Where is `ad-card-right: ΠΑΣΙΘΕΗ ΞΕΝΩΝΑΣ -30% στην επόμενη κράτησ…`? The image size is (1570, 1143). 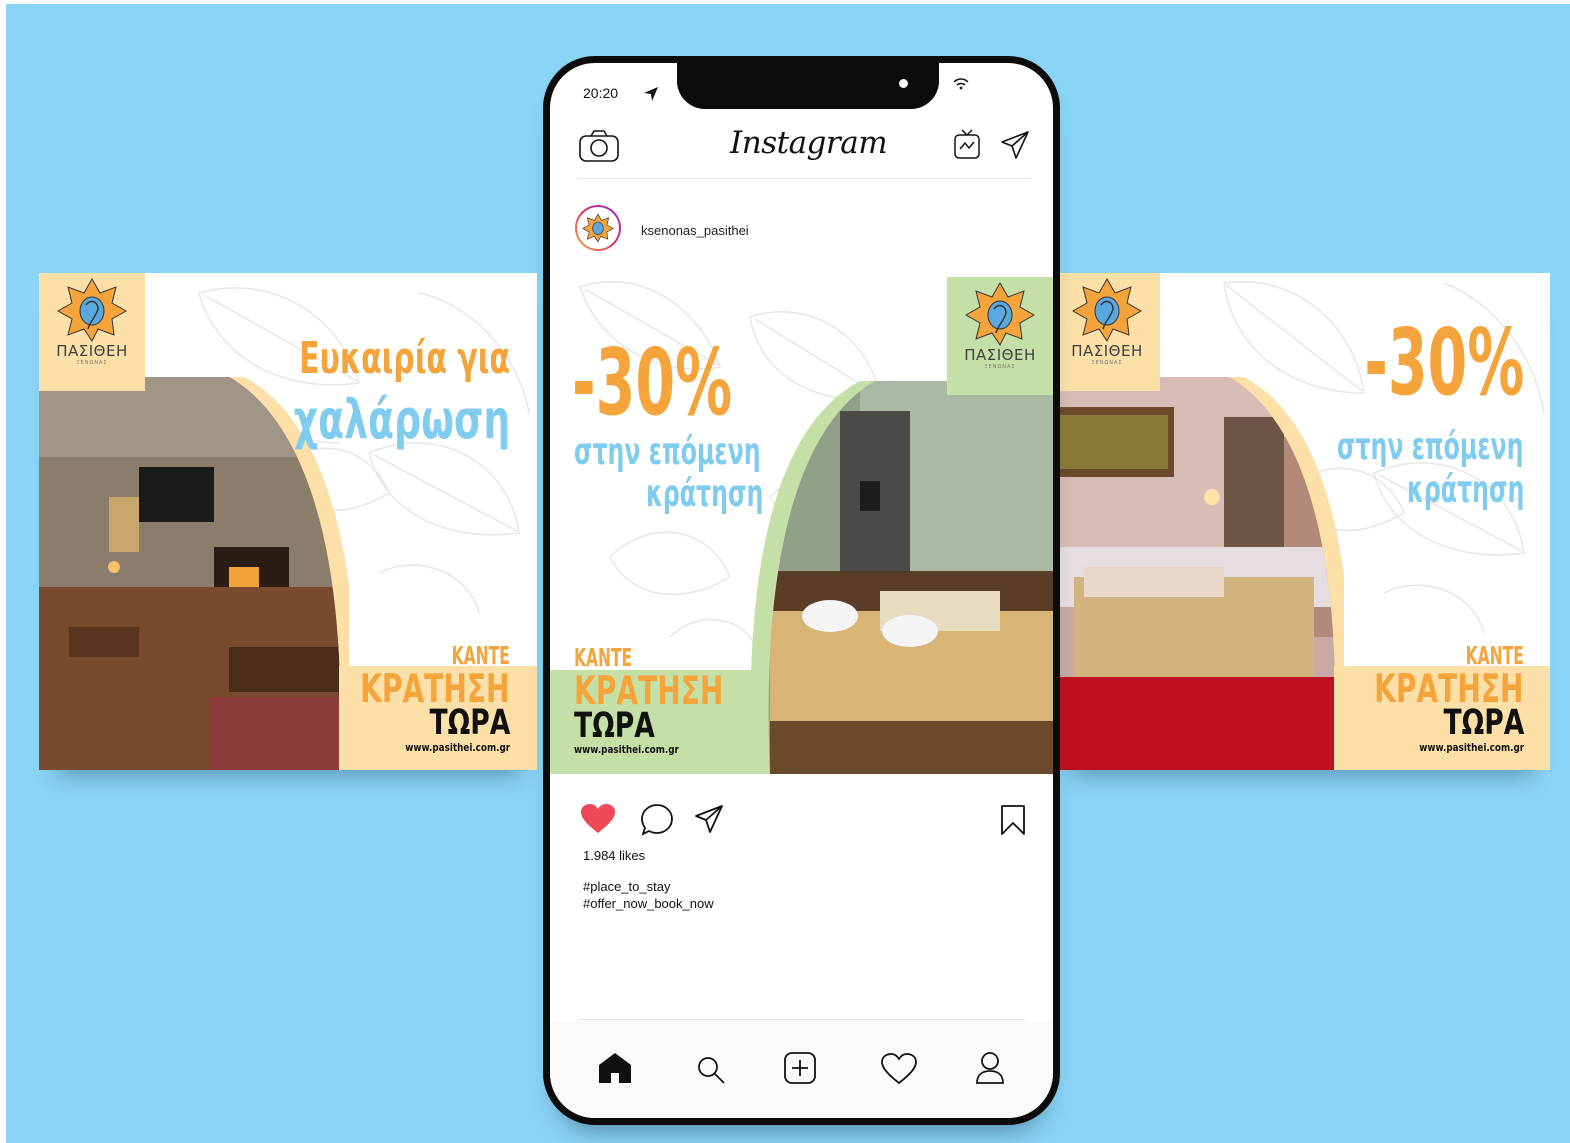 ad-card-right: ΠΑΣΙΘΕΗ ΞΕΝΩΝΑΣ -30% στην επόμενη κράτησ… is located at coordinates (1302, 521).